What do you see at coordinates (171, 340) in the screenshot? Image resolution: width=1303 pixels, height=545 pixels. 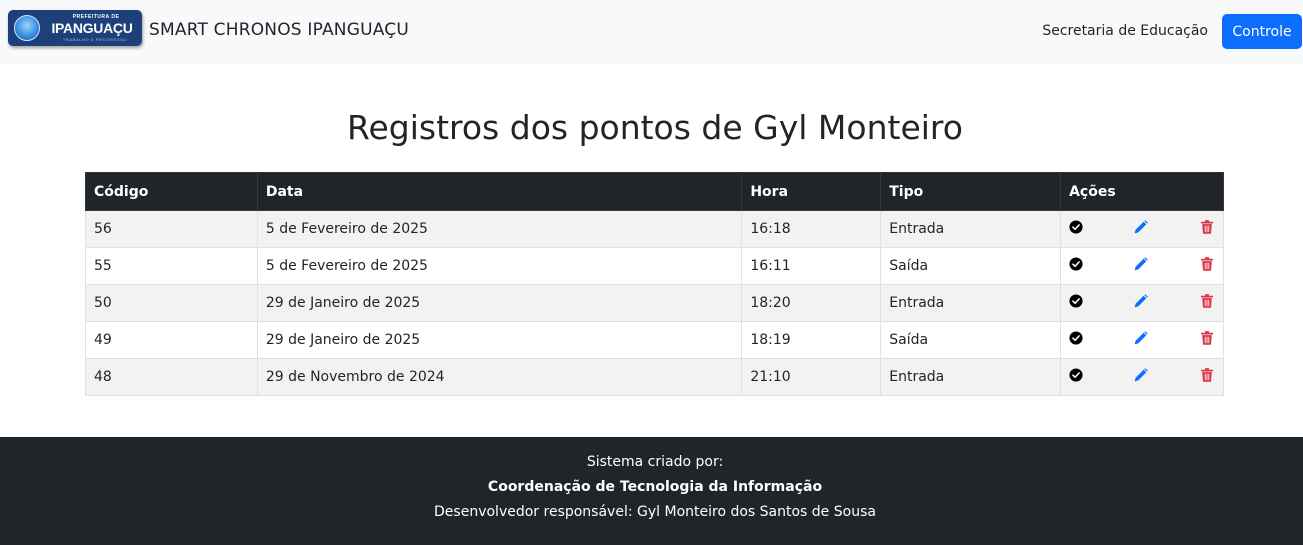 I see `cell-codigo: 49` at bounding box center [171, 340].